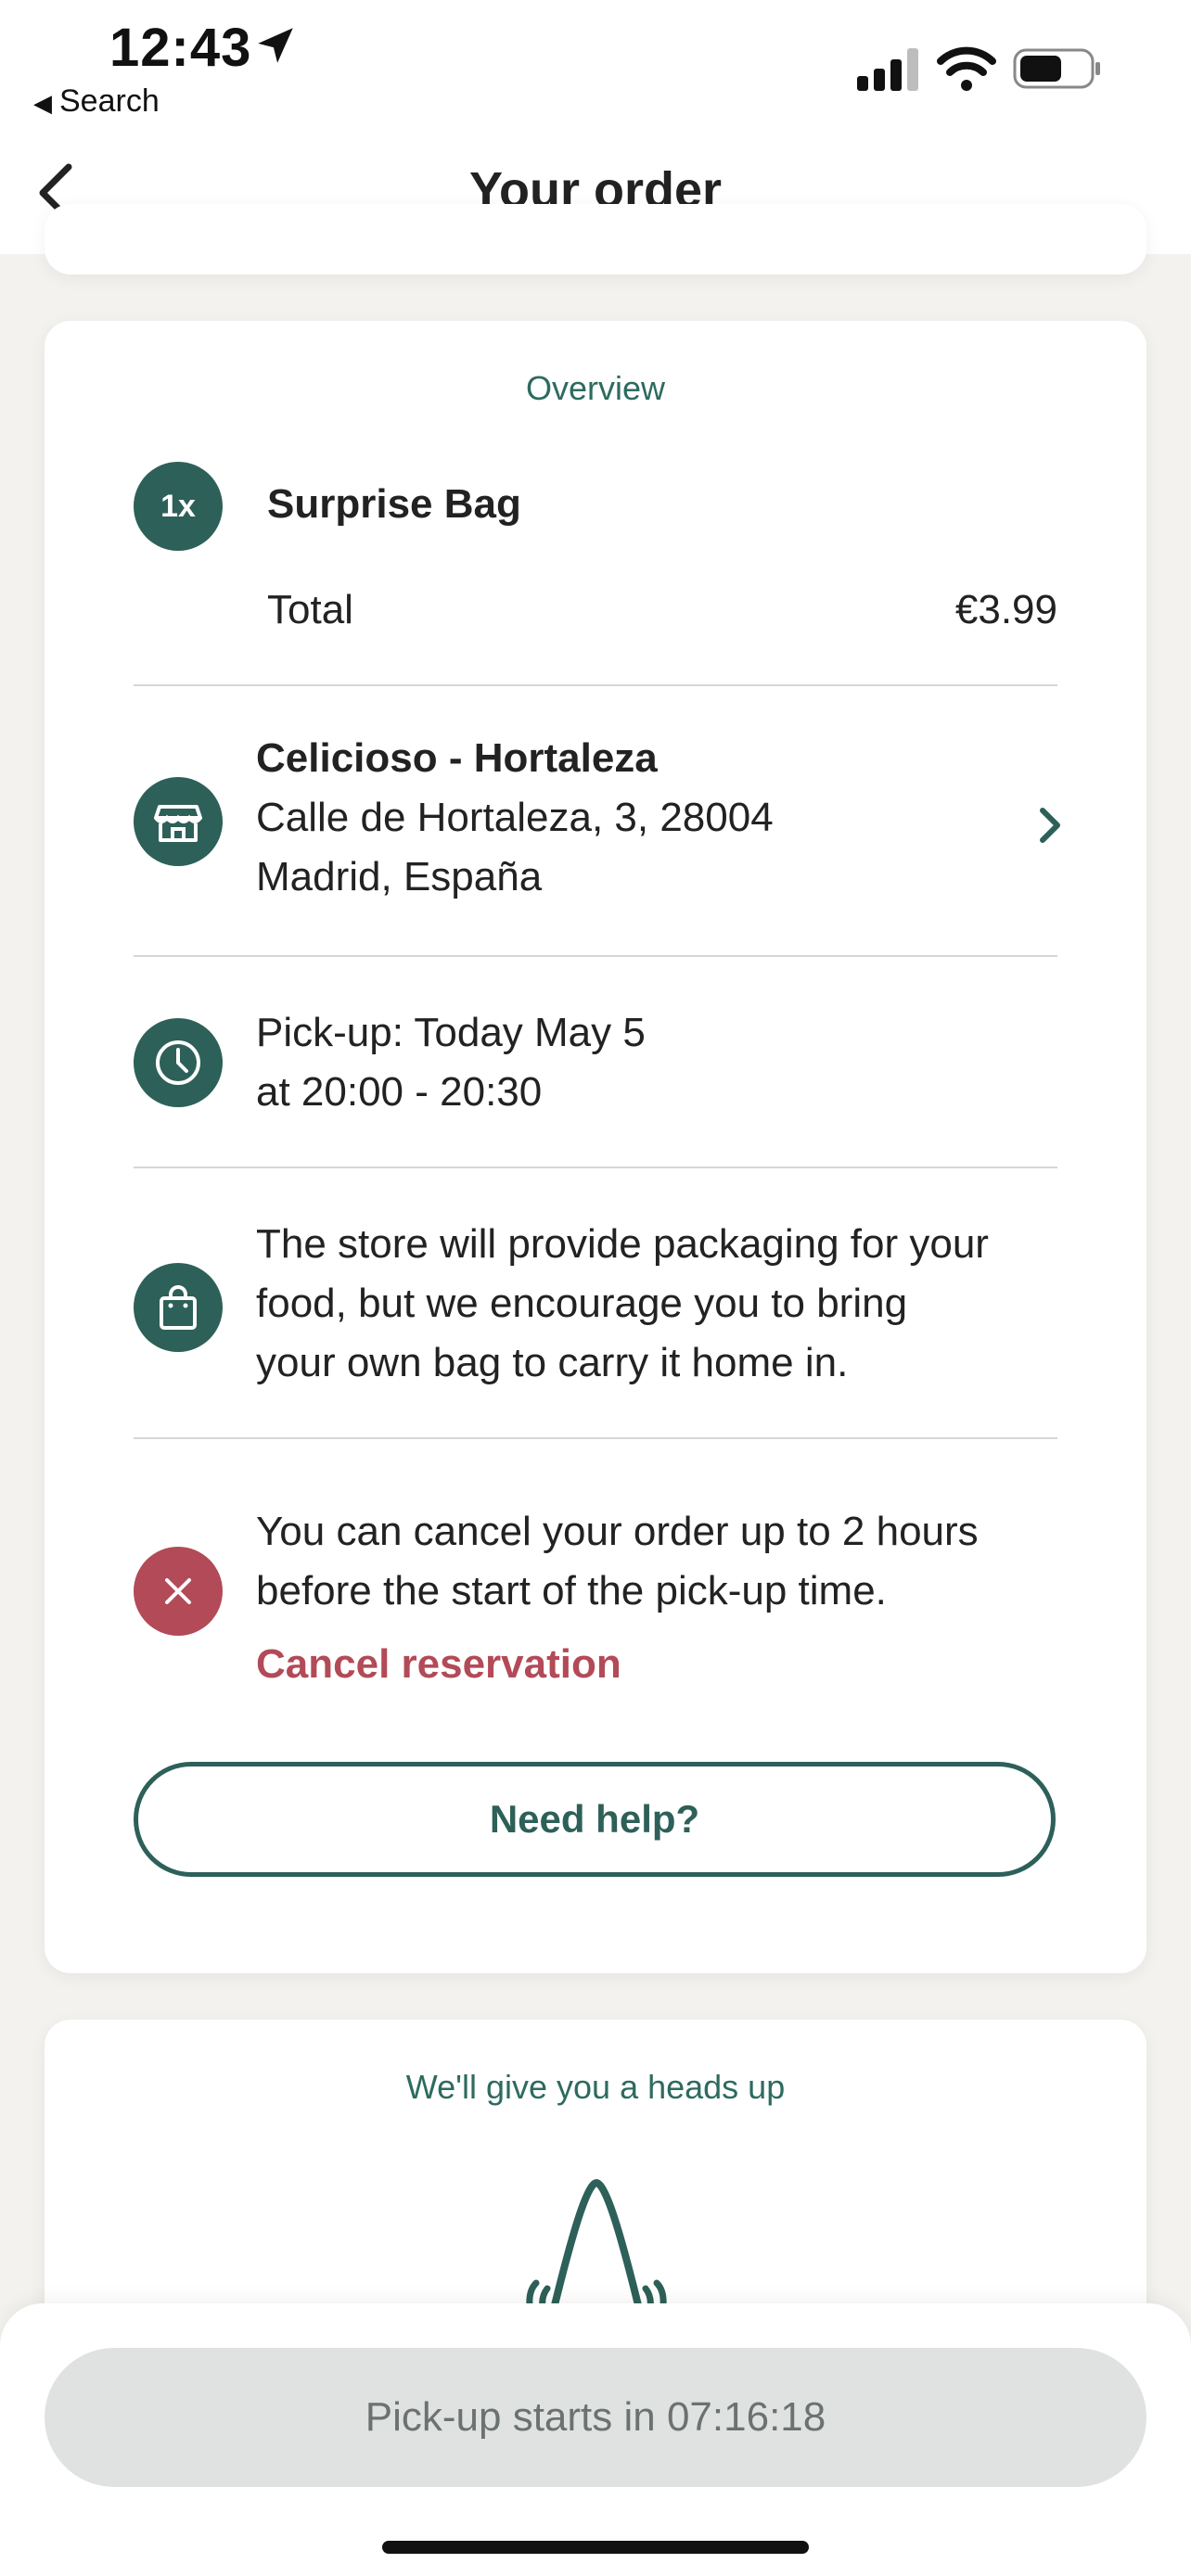 This screenshot has width=1191, height=2576. What do you see at coordinates (457, 758) in the screenshot?
I see `store-name: Celicioso - Hortaleza` at bounding box center [457, 758].